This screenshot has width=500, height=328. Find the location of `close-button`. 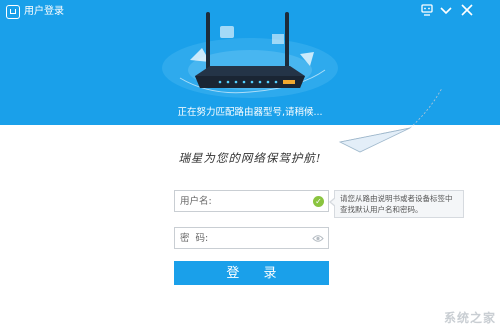

close-button is located at coordinates (467, 12).